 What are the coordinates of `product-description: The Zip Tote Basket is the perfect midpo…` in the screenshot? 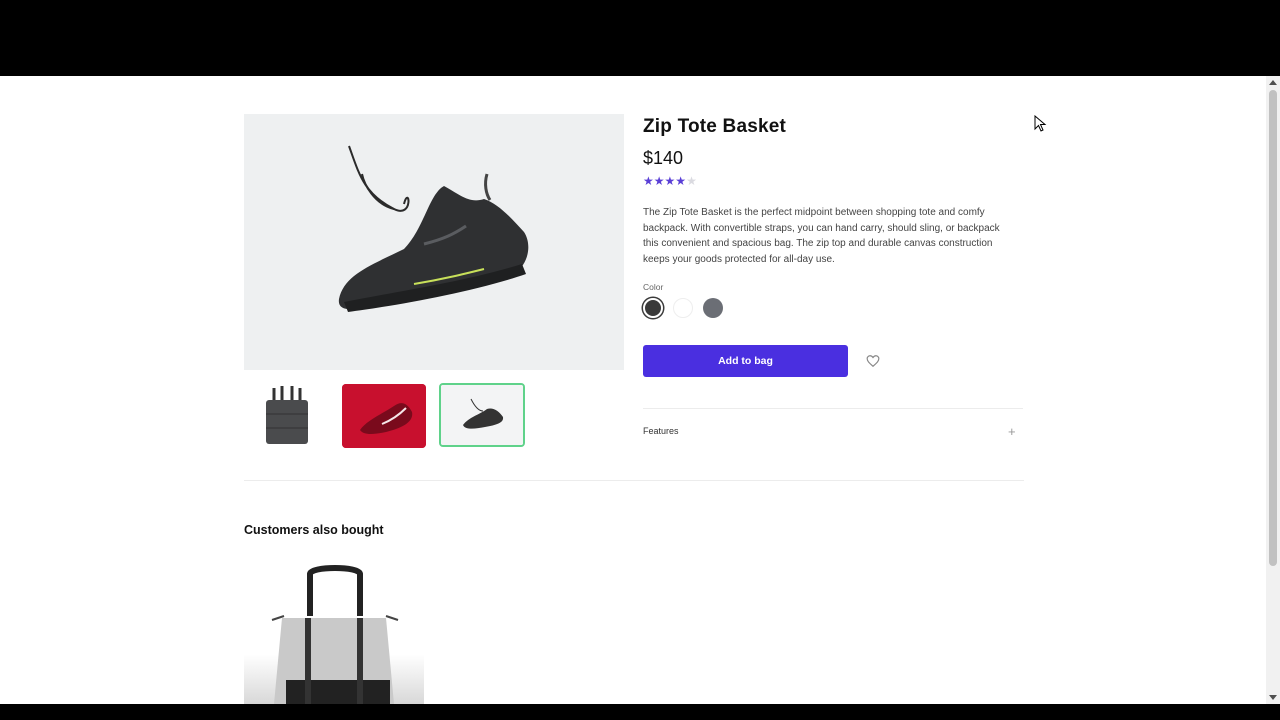 It's located at (821, 236).